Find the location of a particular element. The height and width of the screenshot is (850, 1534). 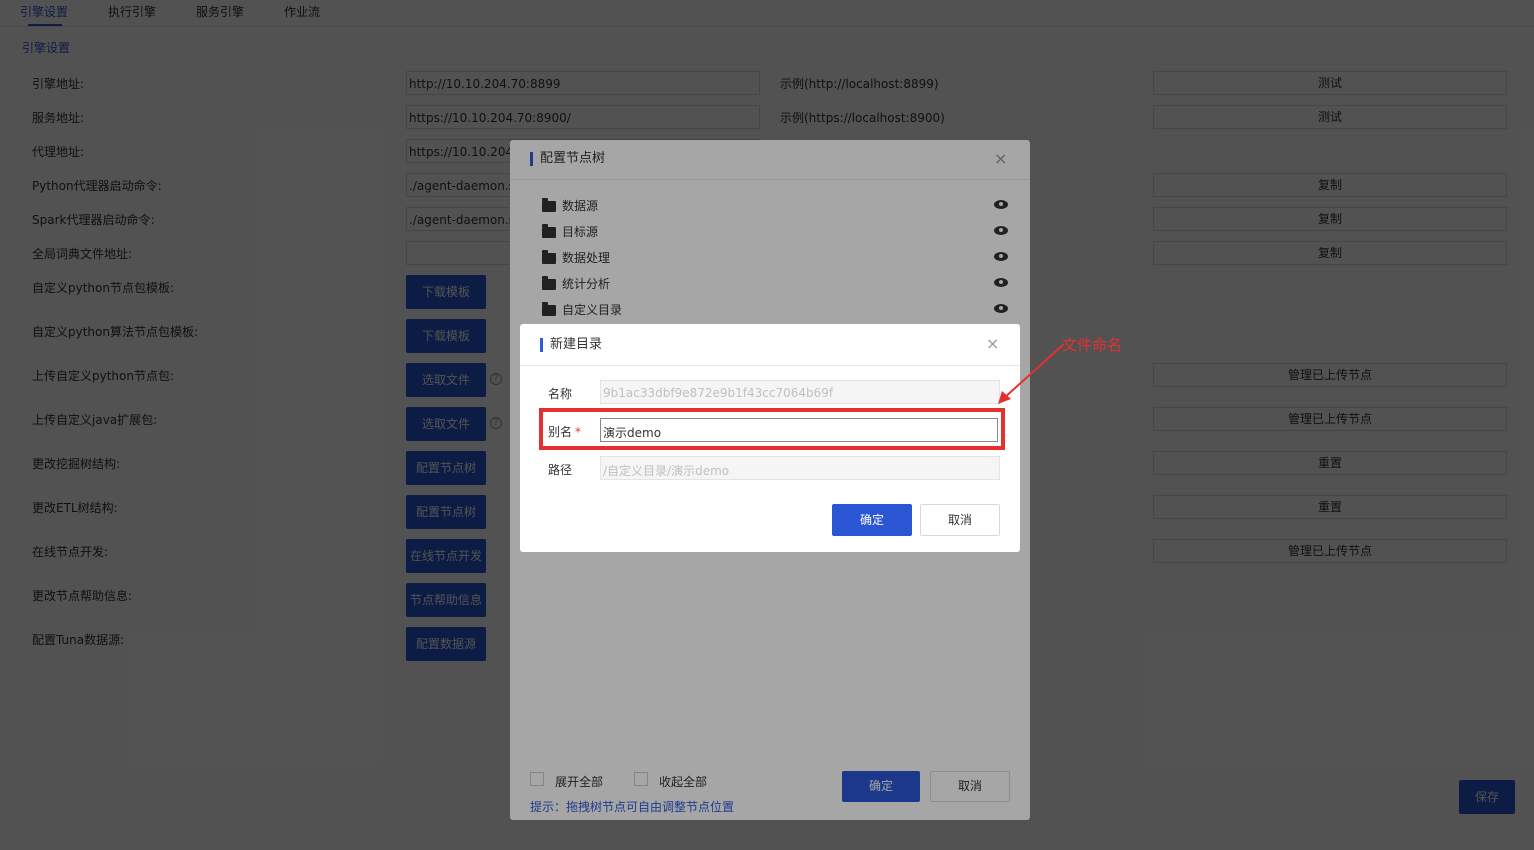

new-dir-ok-button: 确定 is located at coordinates (872, 520).